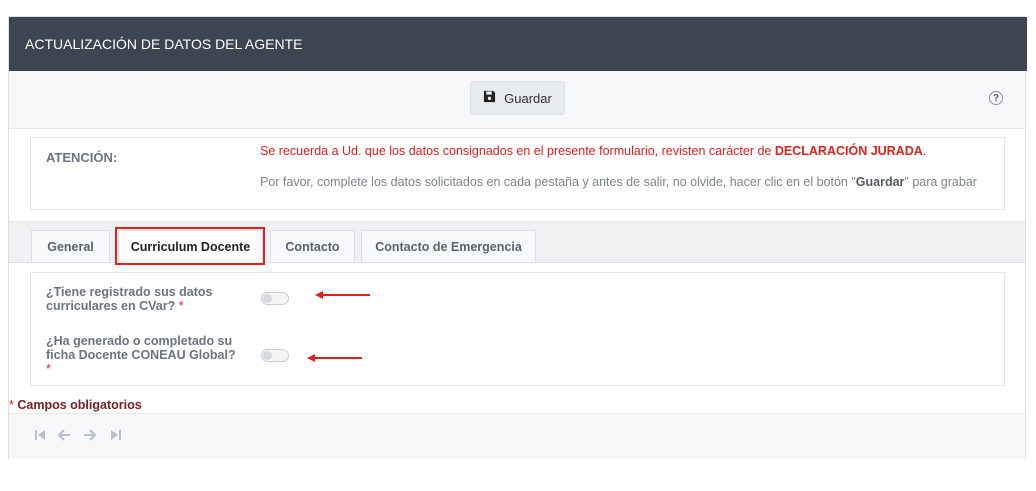 The width and height of the screenshot is (1036, 491). What do you see at coordinates (116, 435) in the screenshot?
I see `last-page-icon` at bounding box center [116, 435].